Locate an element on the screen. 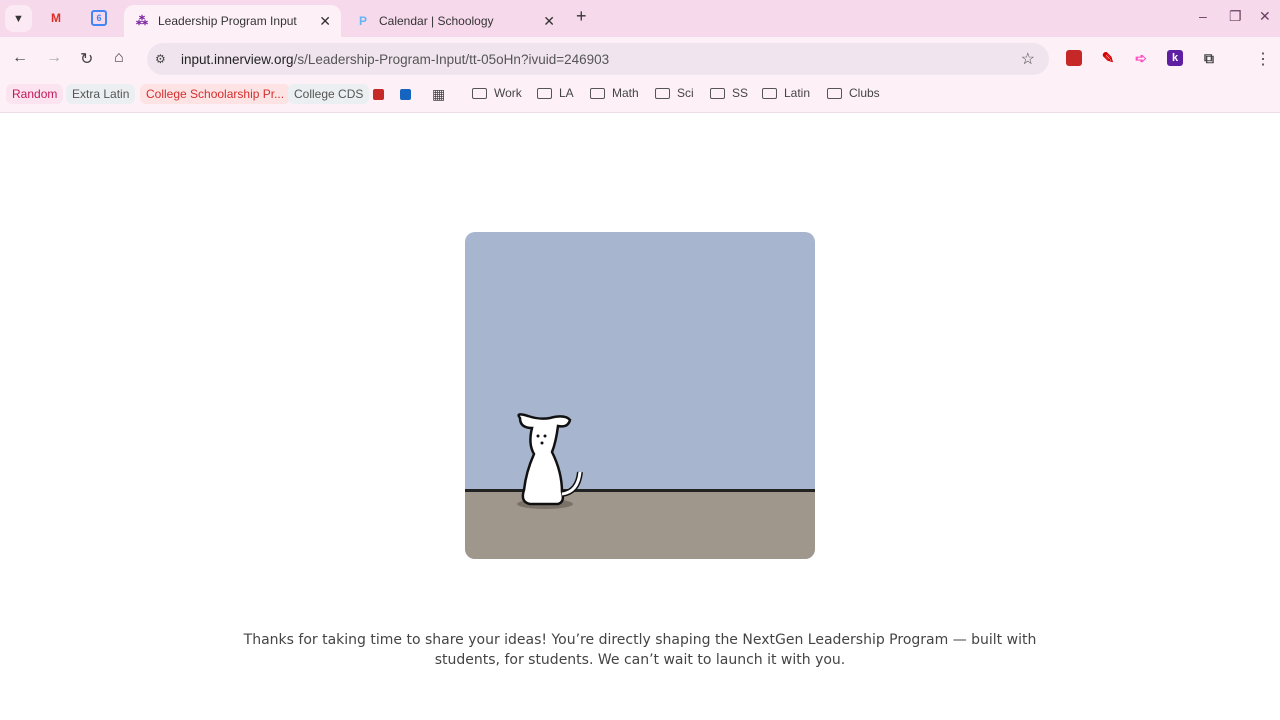 Image resolution: width=1280 pixels, height=720 pixels. blue-square-icon is located at coordinates (405, 94).